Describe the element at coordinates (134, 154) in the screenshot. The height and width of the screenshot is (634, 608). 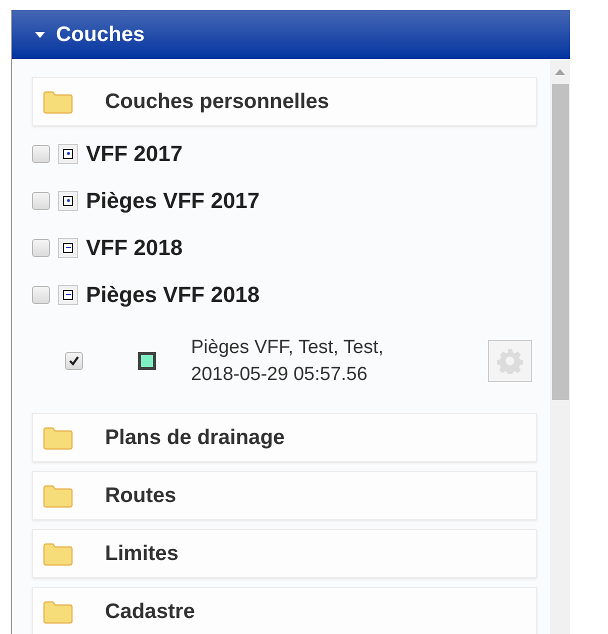
I see `layer-label: VFF 2017` at that location.